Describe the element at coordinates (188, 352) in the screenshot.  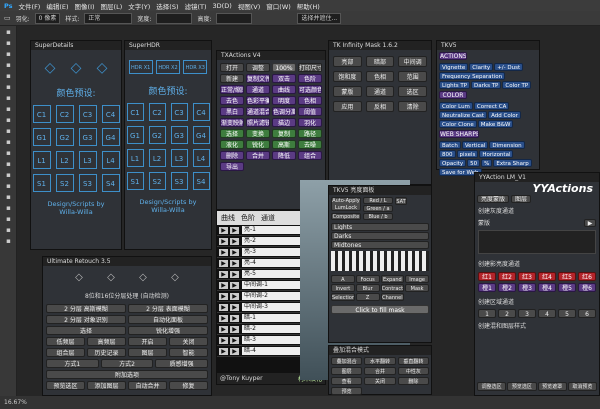
I see `retouch-button: 智能` at that location.